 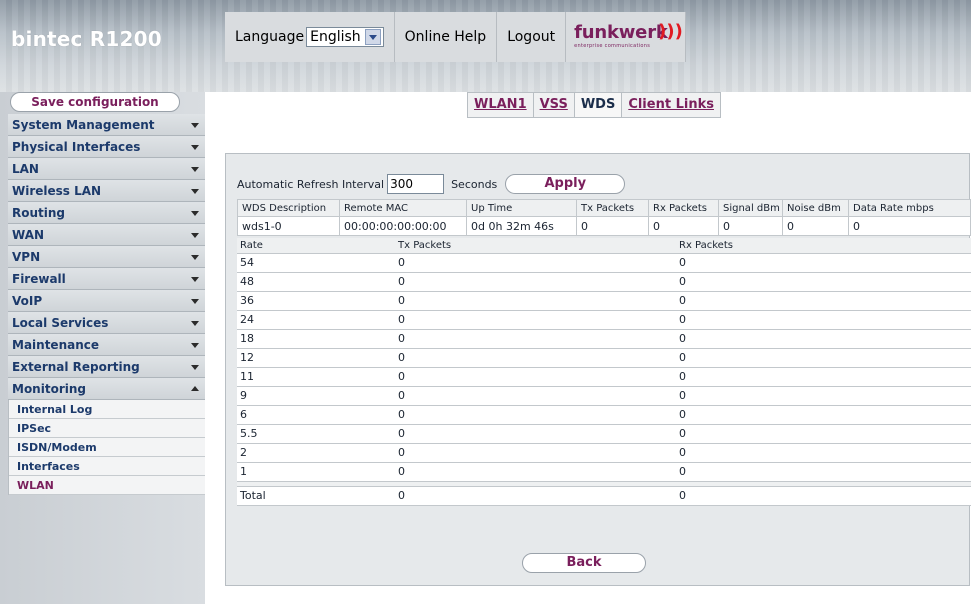 I want to click on column-header: Signal dBm, so click(x=750, y=208).